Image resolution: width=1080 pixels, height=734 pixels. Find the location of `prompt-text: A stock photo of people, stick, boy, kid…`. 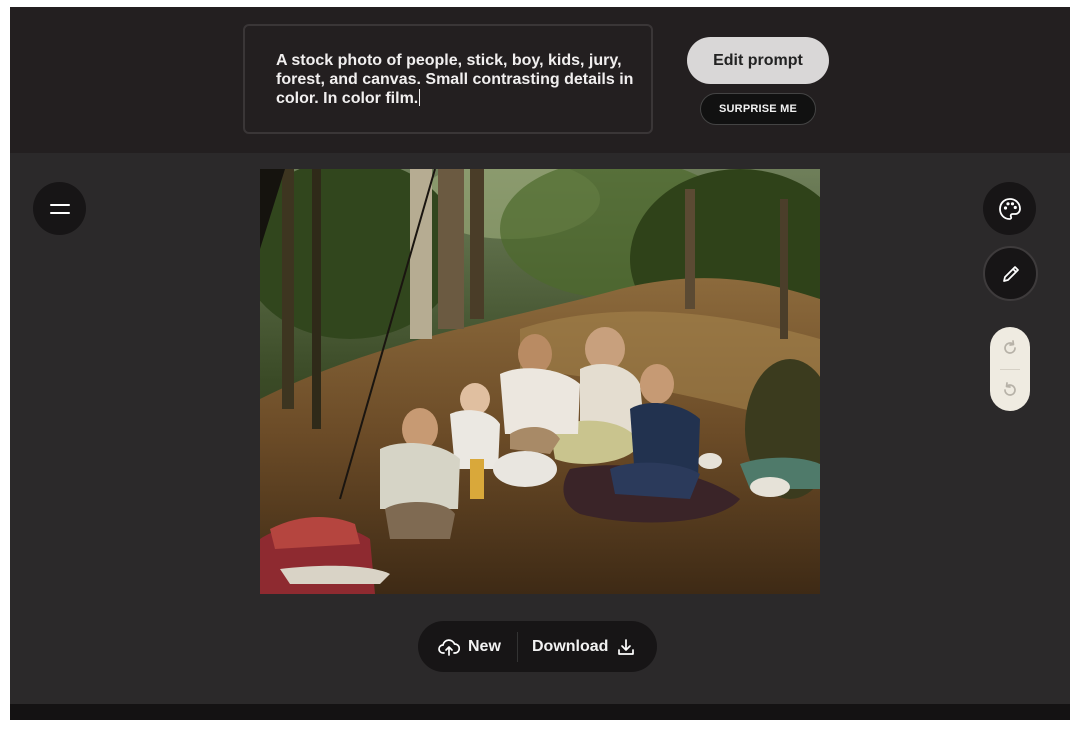

prompt-text: A stock photo of people, stick, boy, kid… is located at coordinates (455, 79).